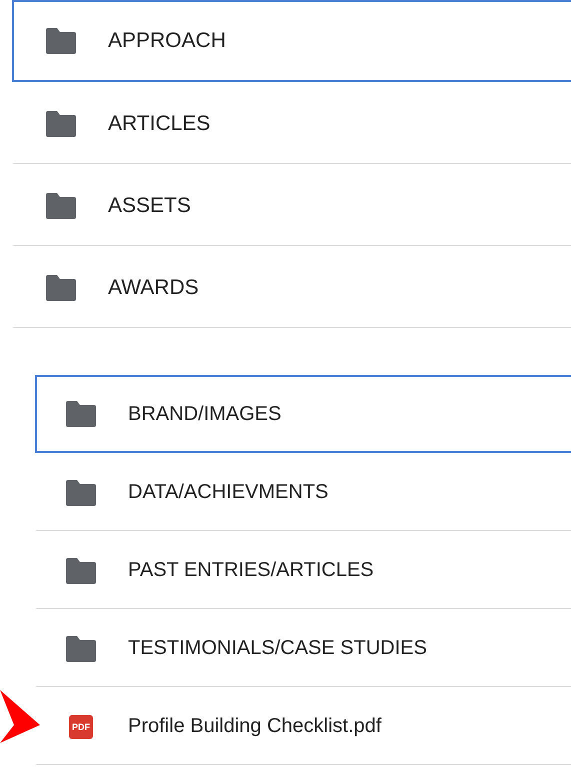 This screenshot has width=571, height=767. What do you see at coordinates (291, 123) in the screenshot?
I see `folder-row: ARTICLES` at bounding box center [291, 123].